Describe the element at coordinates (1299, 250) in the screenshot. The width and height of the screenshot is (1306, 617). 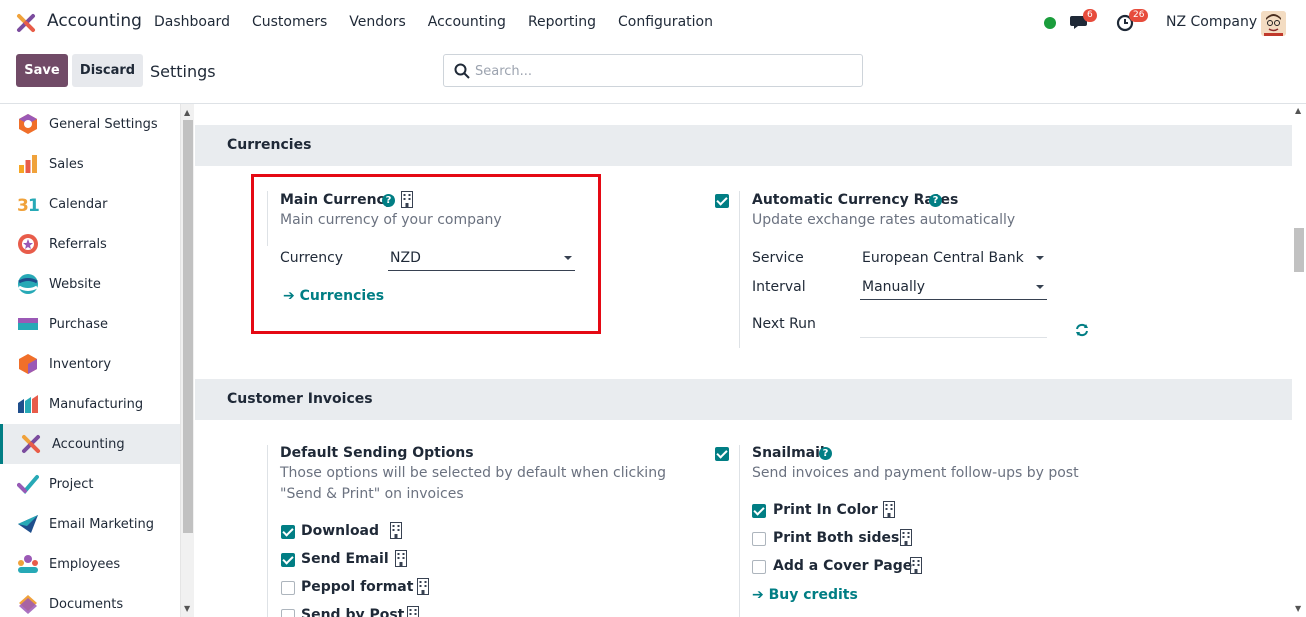
I see `content-scroll-thumb` at that location.